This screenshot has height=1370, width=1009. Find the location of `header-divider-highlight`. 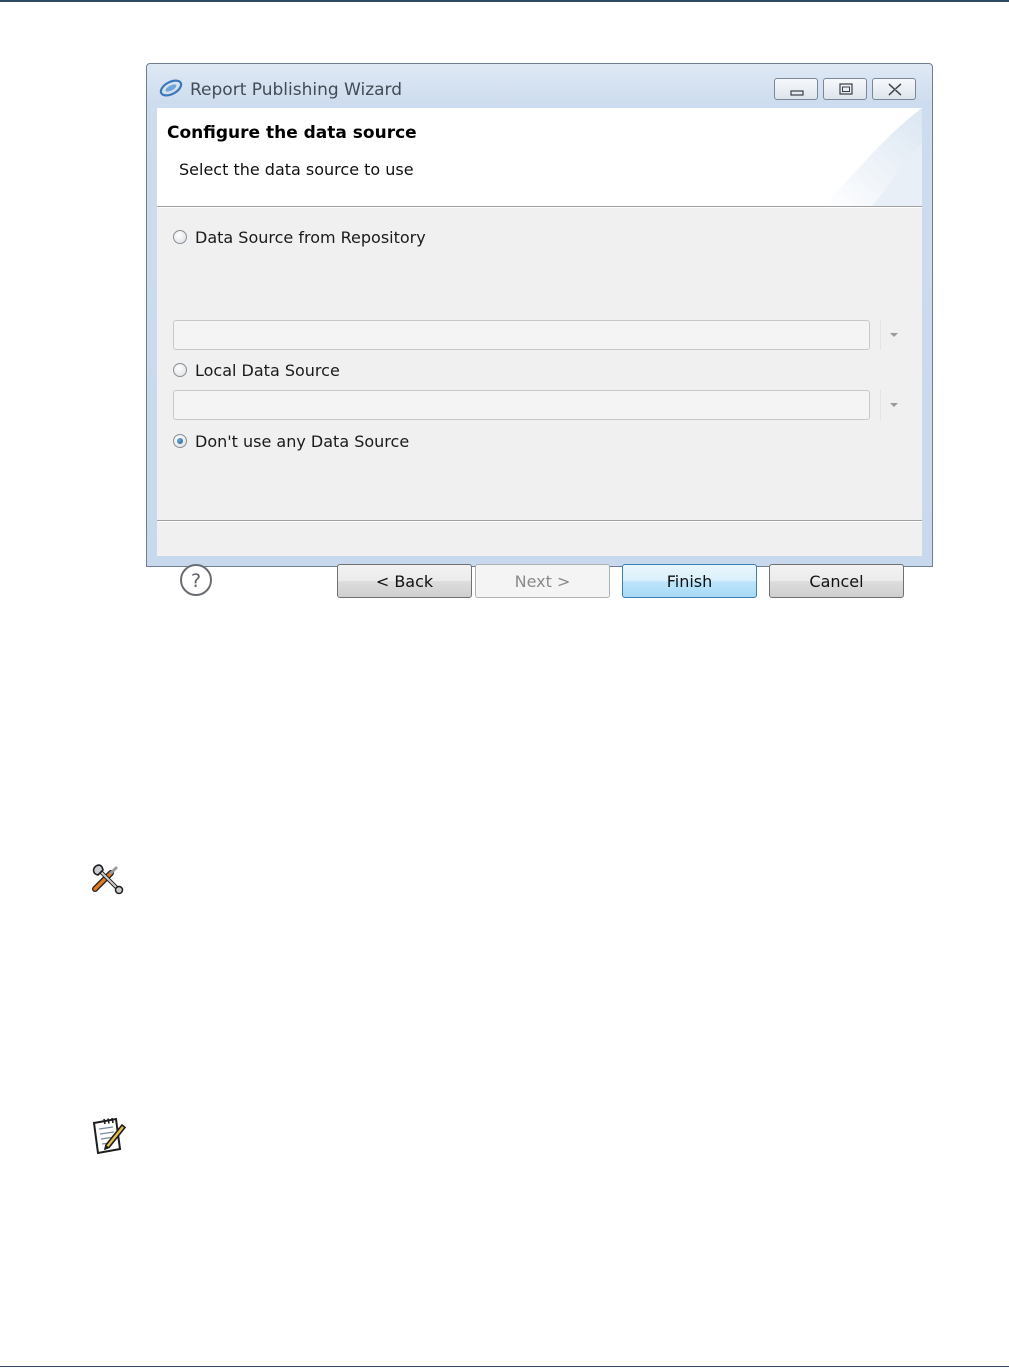

header-divider-highlight is located at coordinates (539, 207).